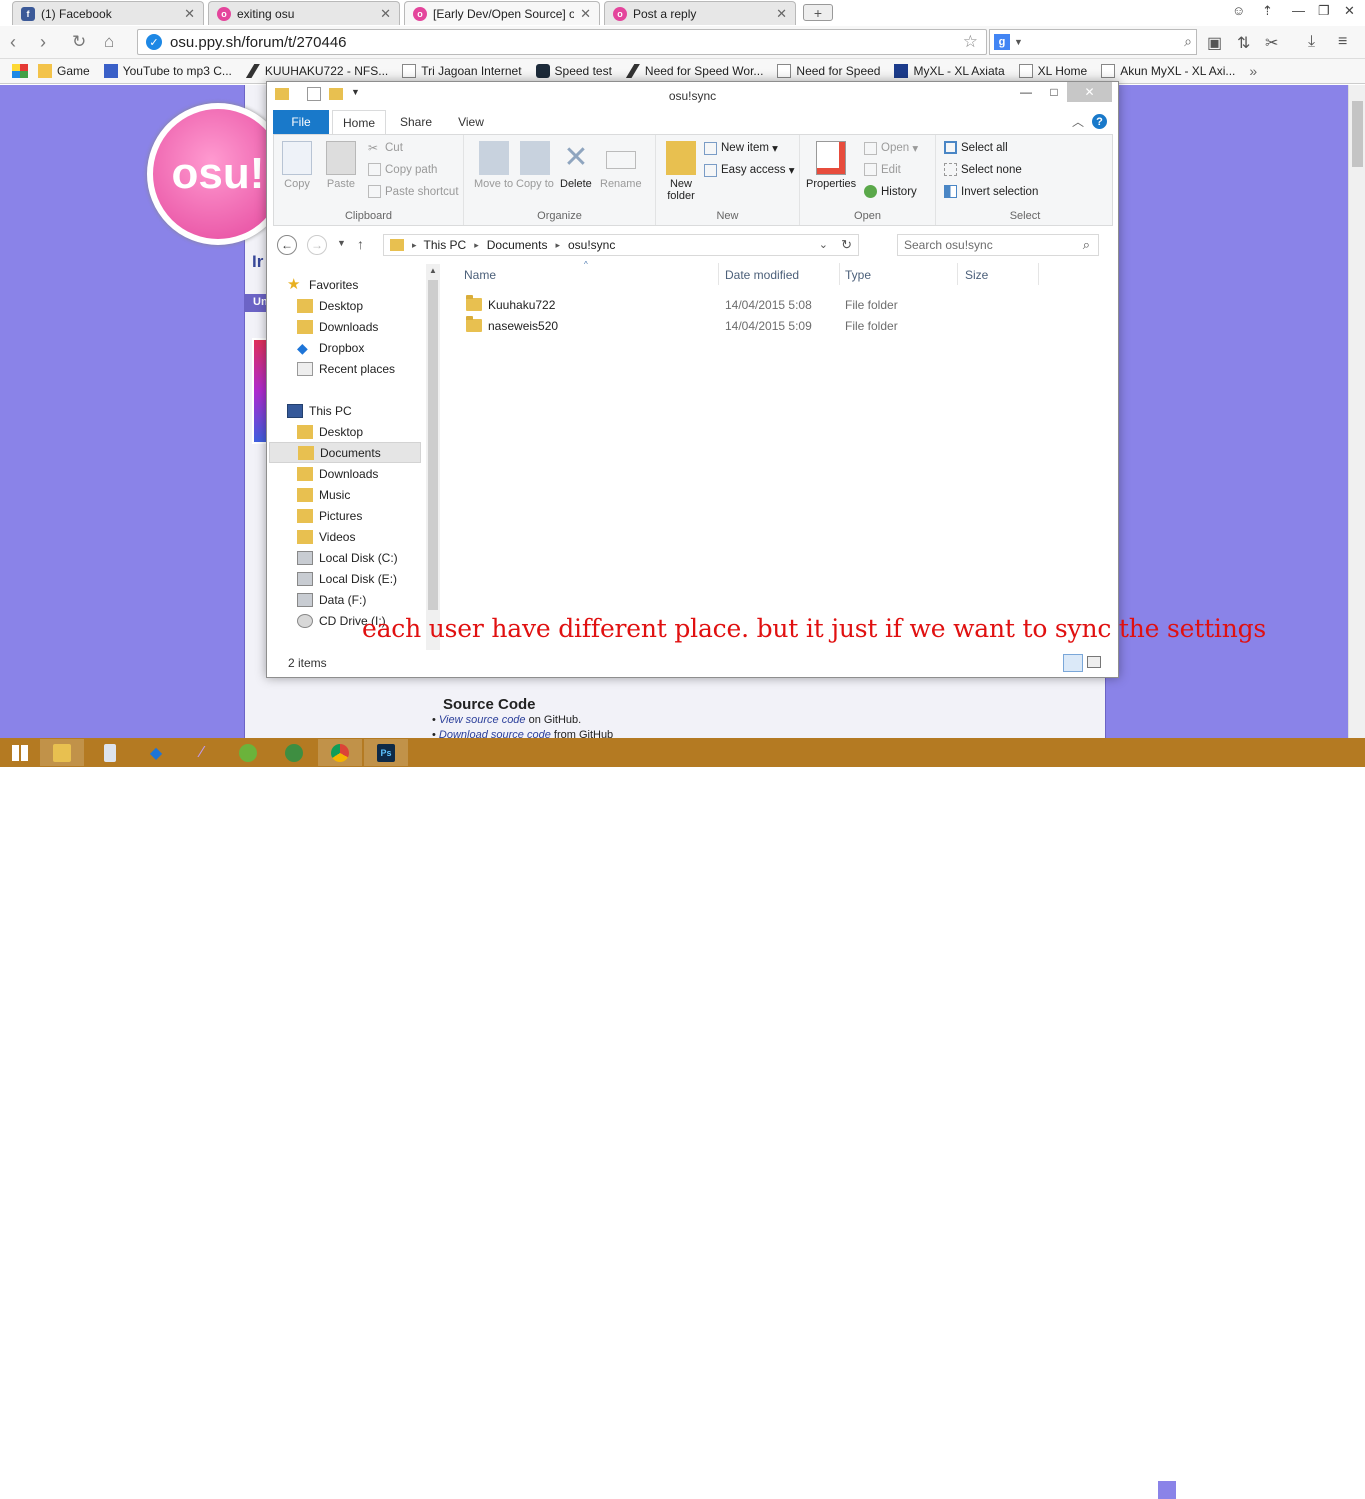 Image resolution: width=1365 pixels, height=1499 pixels. I want to click on nav-fav-desktop: Desktop, so click(330, 305).